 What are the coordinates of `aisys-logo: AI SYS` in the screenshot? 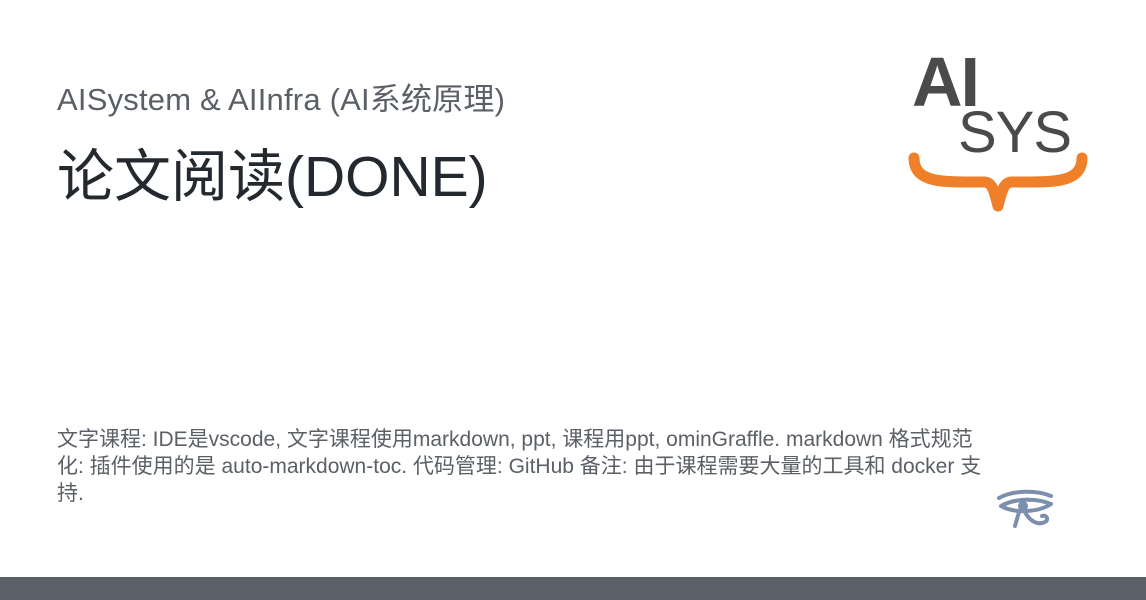 It's located at (999, 126).